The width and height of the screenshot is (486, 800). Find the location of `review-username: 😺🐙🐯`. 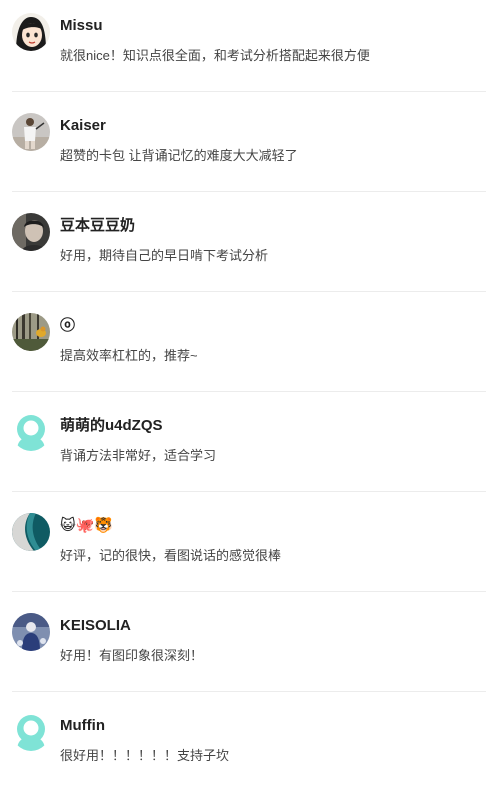

review-username: 😺🐙🐯 is located at coordinates (86, 525).